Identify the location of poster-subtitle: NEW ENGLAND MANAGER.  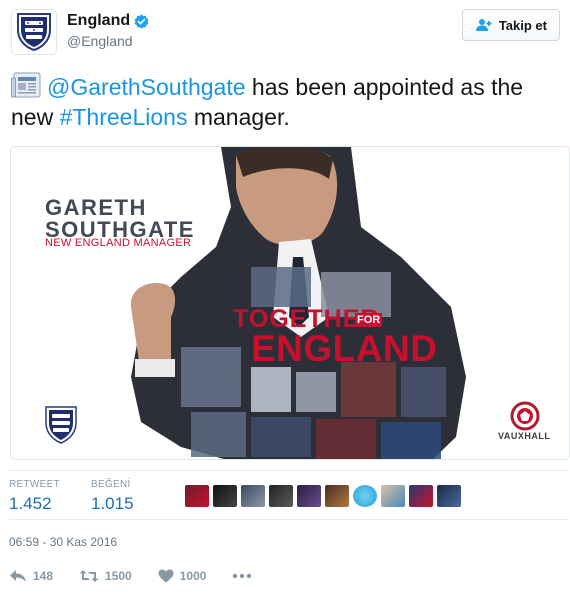
(118, 243).